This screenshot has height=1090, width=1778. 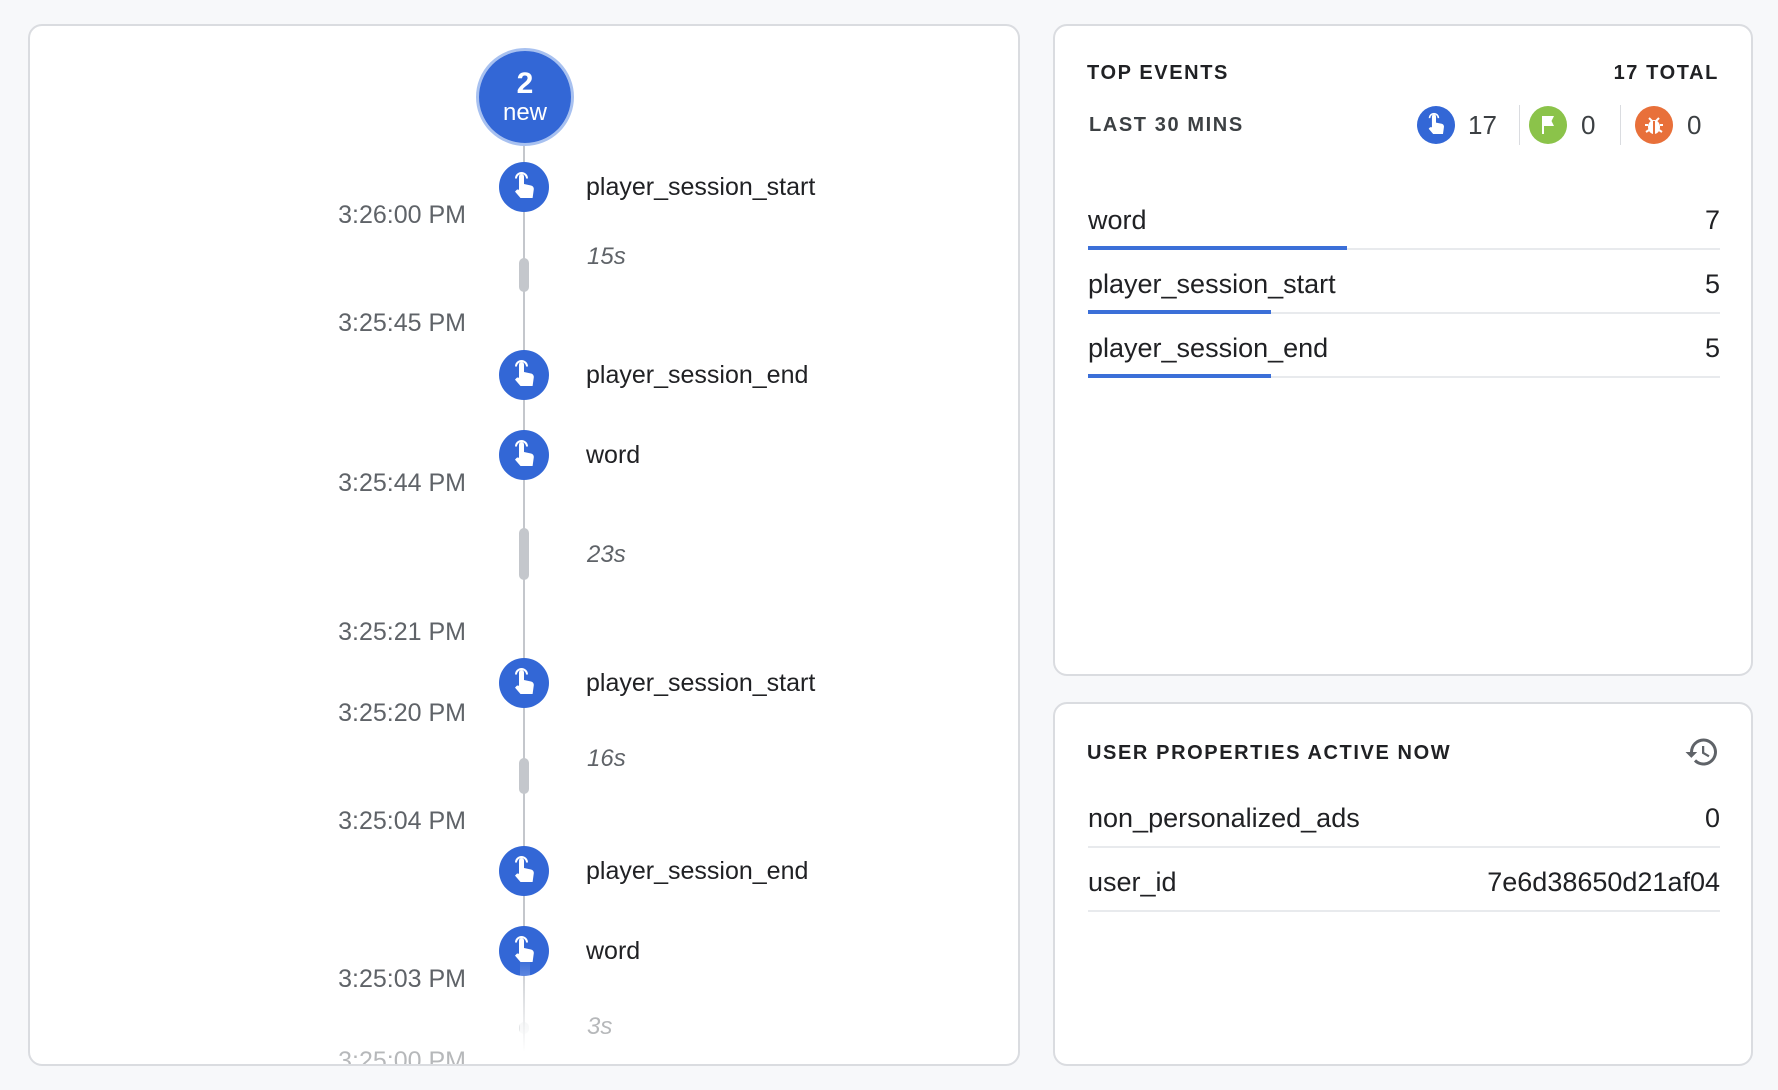 I want to click on top-event-name: player_session_start, so click(x=1212, y=284).